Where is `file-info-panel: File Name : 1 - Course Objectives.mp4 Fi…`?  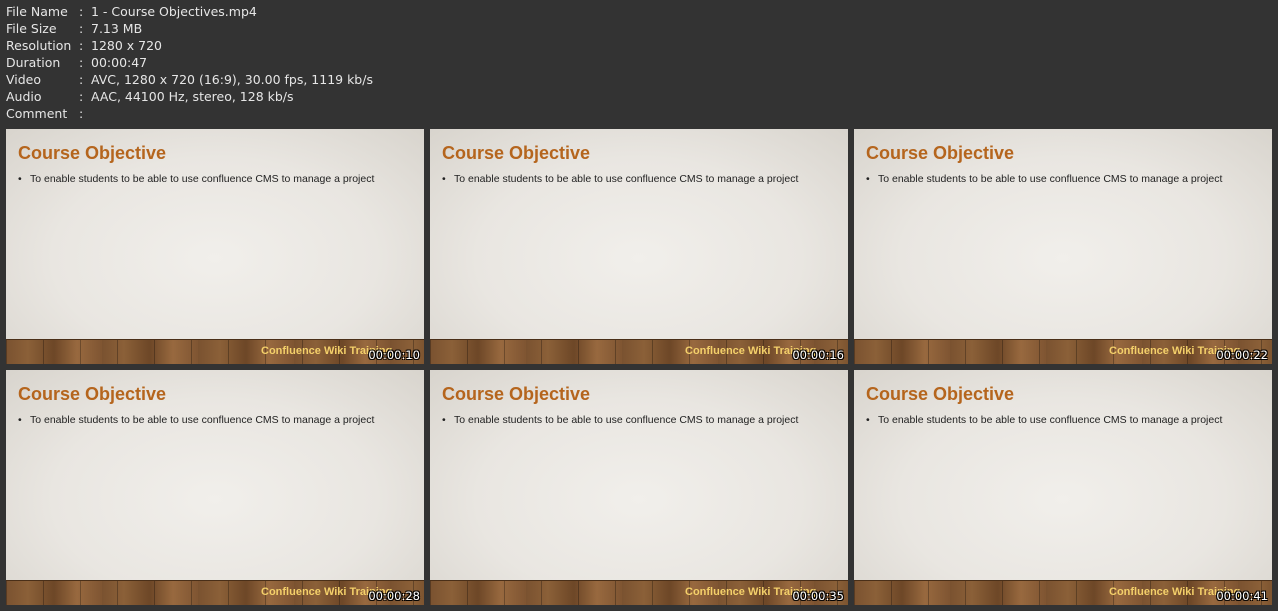 file-info-panel: File Name : 1 - Course Objectives.mp4 Fi… is located at coordinates (189, 62).